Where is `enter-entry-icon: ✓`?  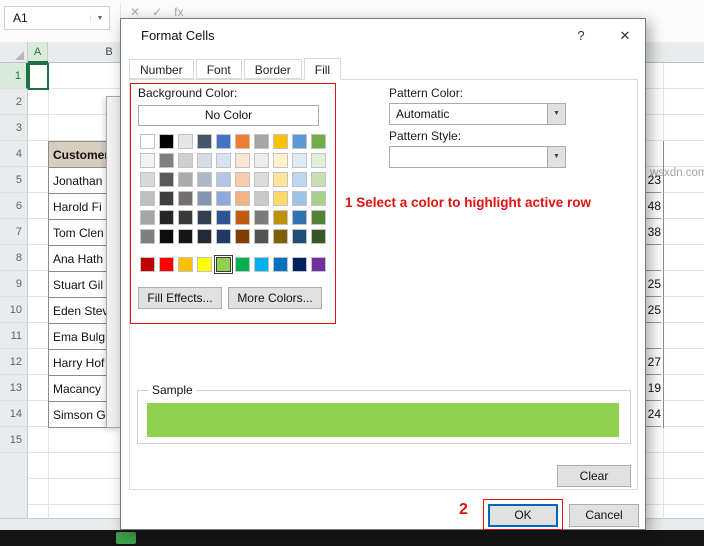
enter-entry-icon: ✓ is located at coordinates (157, 12).